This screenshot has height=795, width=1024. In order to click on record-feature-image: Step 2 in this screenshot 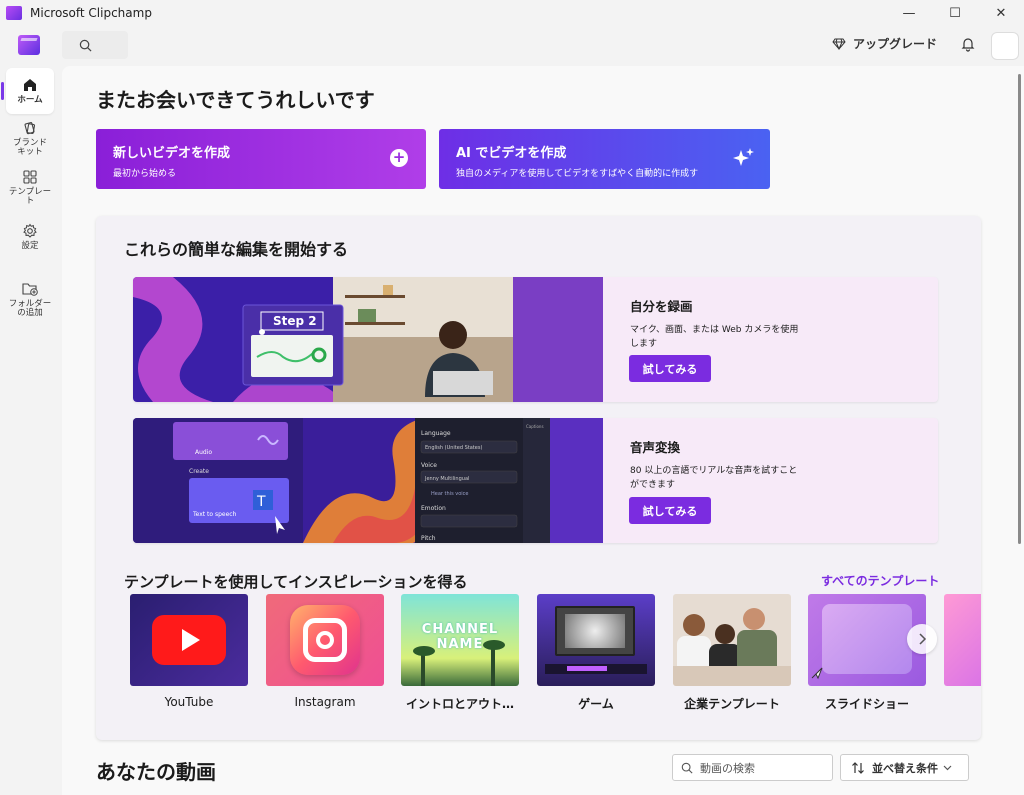, I will do `click(368, 339)`.